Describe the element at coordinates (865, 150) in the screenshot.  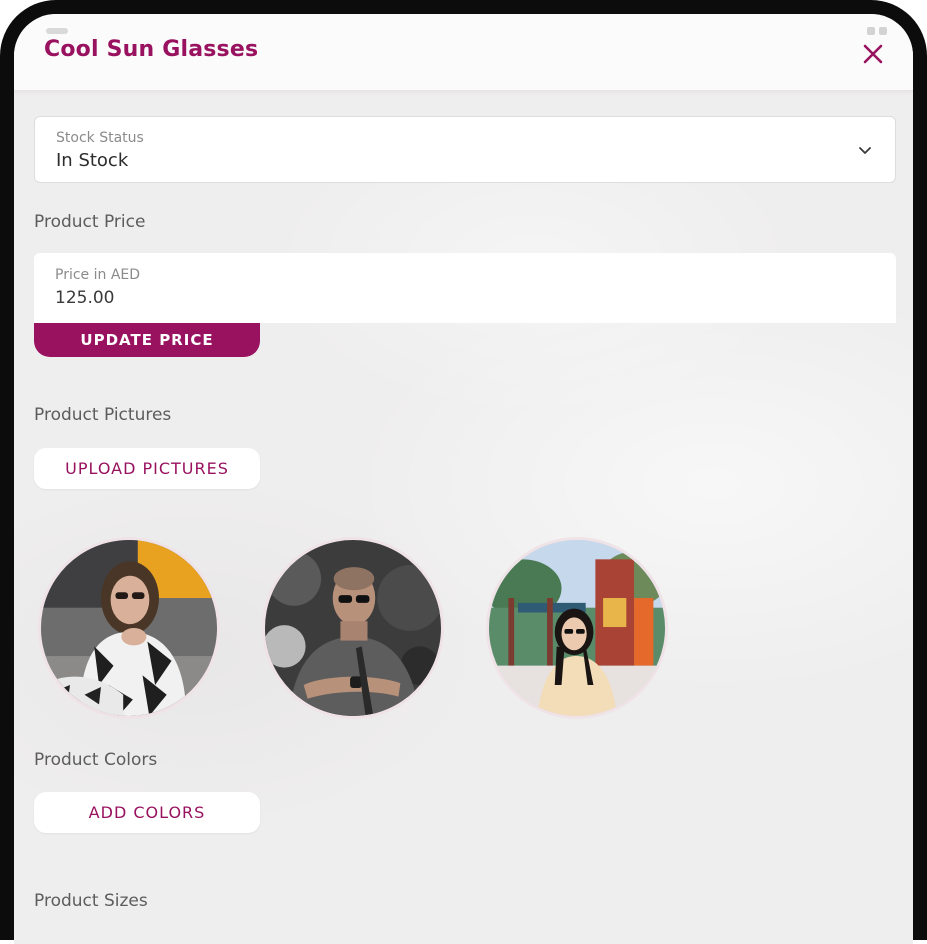
I see `chevron-down-icon` at that location.